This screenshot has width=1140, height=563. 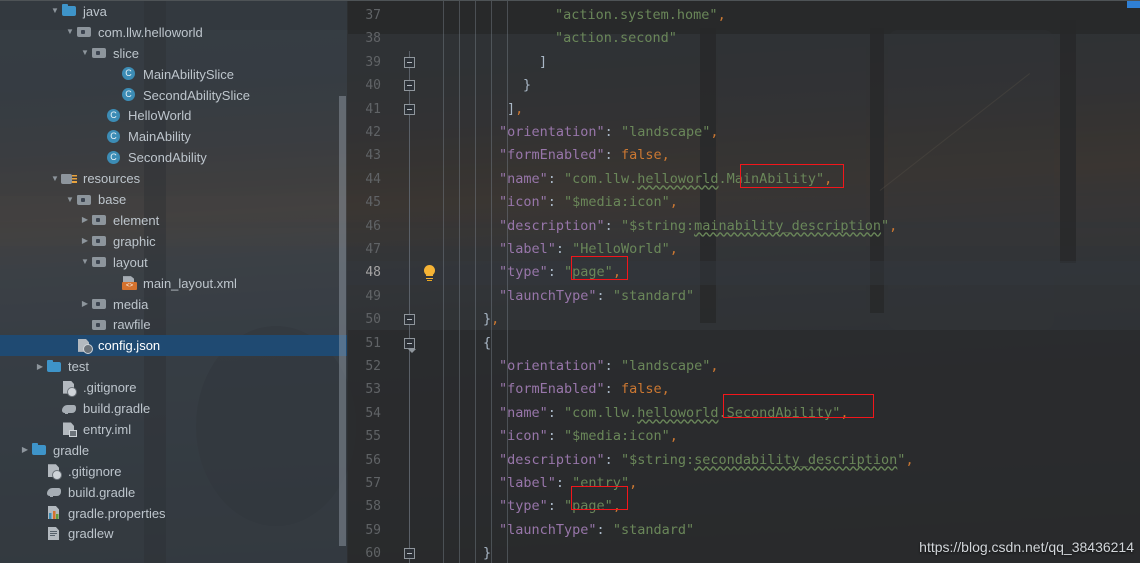 I want to click on tree-item-mainability: MainAbility, so click(x=173, y=136).